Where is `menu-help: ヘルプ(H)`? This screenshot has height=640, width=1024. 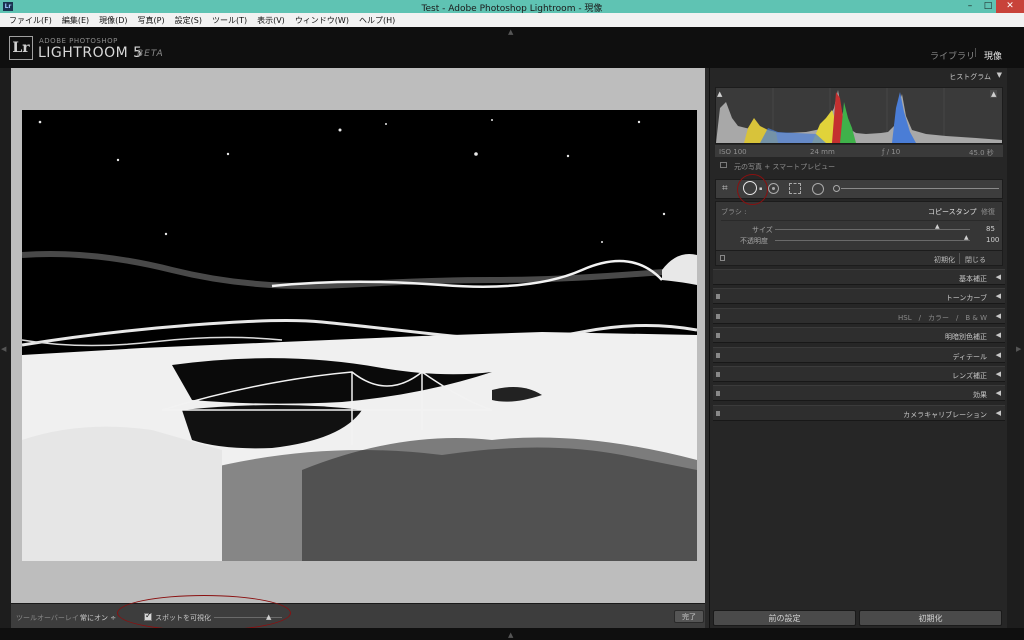 menu-help: ヘルプ(H) is located at coordinates (377, 20).